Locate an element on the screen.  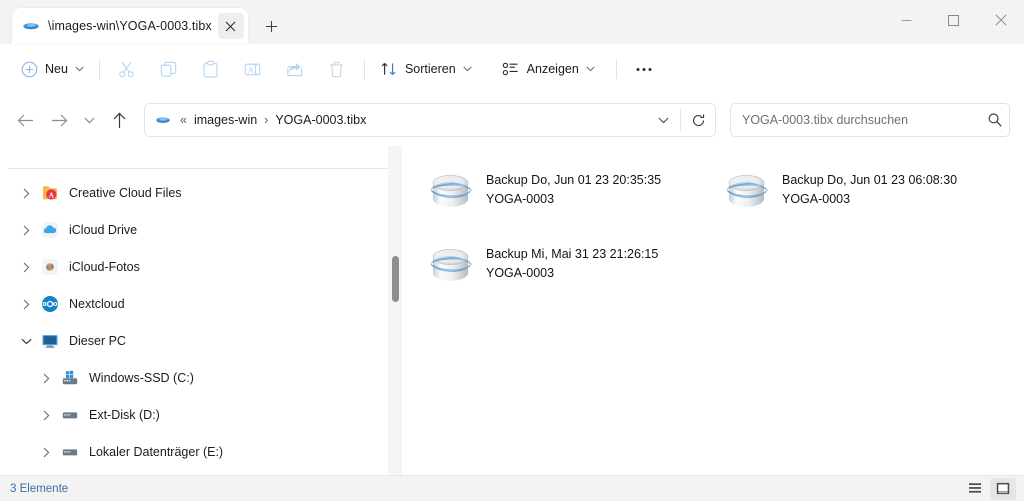
windows-drive-icon is located at coordinates (70, 378).